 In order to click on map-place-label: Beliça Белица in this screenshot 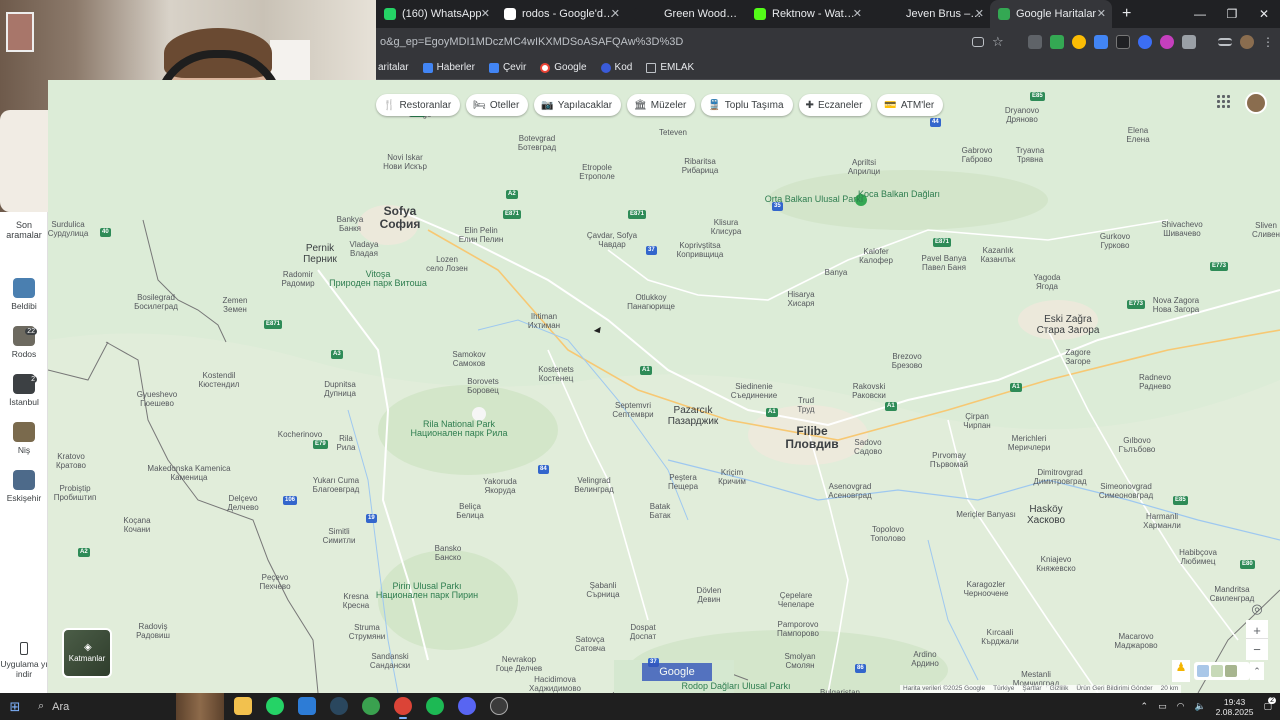, I will do `click(470, 511)`.